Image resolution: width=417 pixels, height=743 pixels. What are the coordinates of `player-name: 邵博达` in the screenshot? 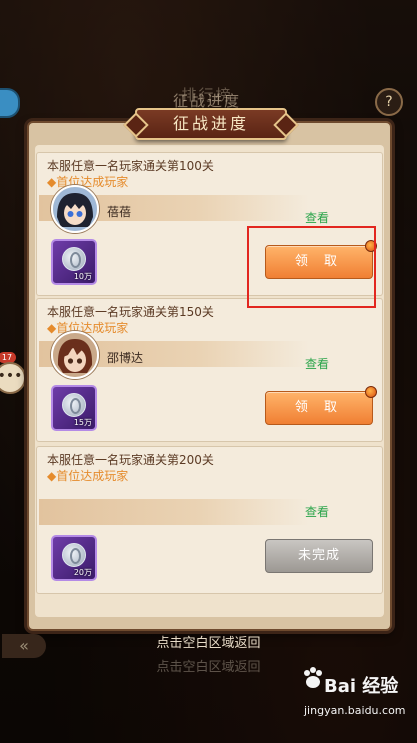 It's located at (125, 358).